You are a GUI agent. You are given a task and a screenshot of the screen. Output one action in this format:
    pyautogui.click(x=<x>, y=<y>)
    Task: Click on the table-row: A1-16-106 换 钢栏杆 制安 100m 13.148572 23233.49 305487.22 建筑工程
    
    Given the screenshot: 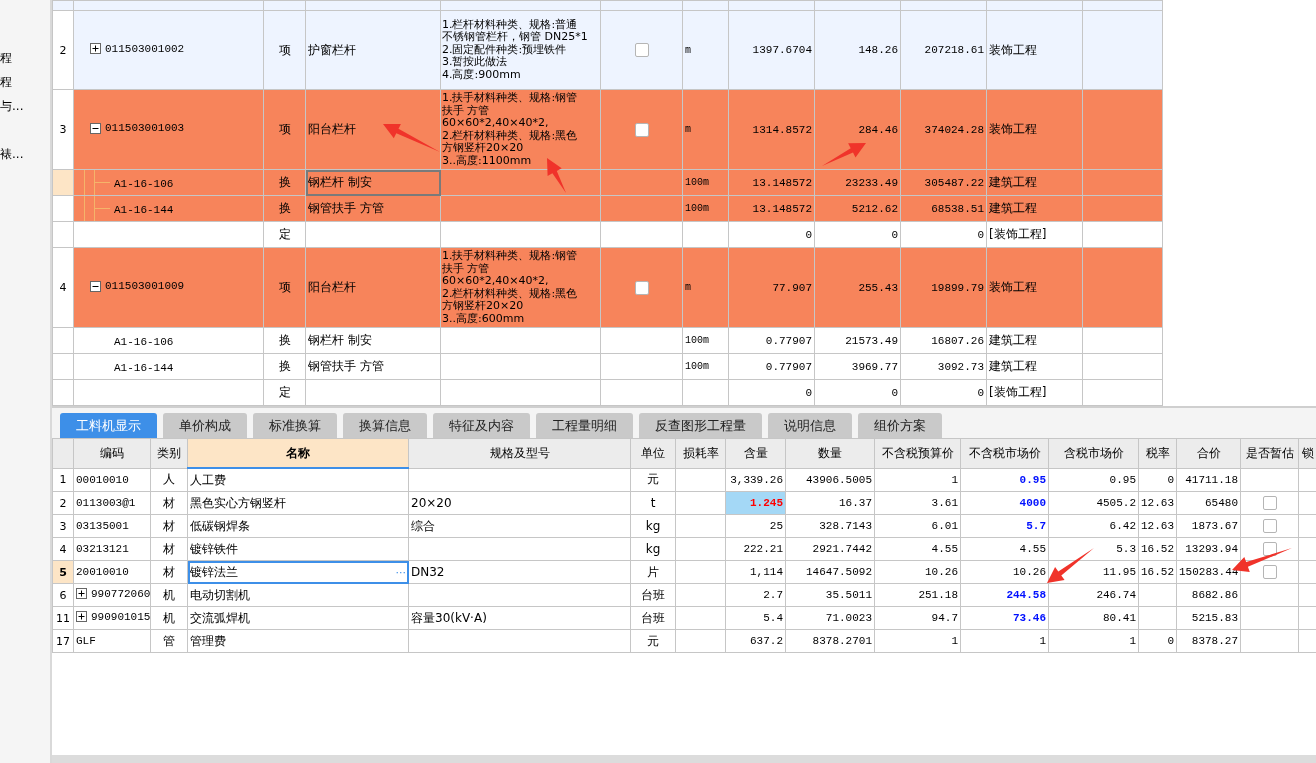 What is the action you would take?
    pyautogui.click(x=607, y=182)
    